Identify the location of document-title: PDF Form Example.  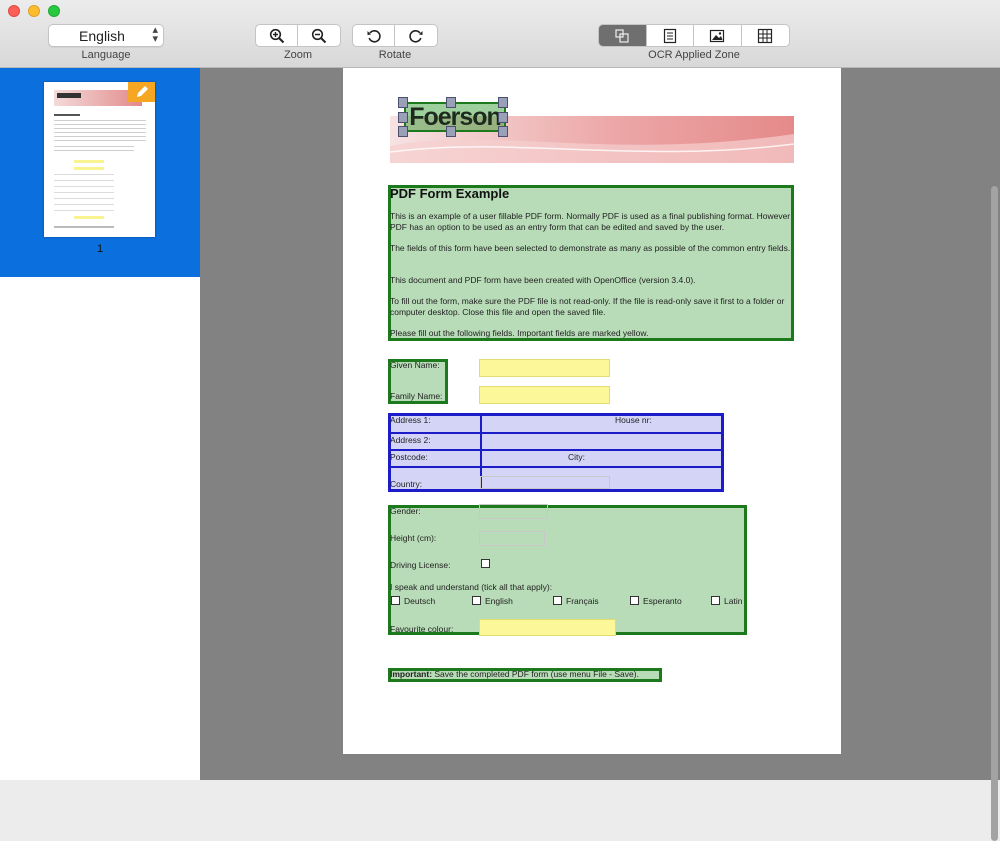
(450, 193).